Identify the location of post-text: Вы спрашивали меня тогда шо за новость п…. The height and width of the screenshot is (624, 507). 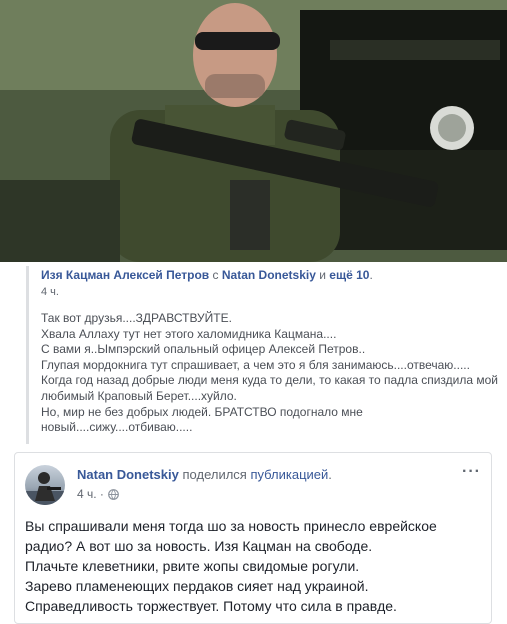
(255, 566).